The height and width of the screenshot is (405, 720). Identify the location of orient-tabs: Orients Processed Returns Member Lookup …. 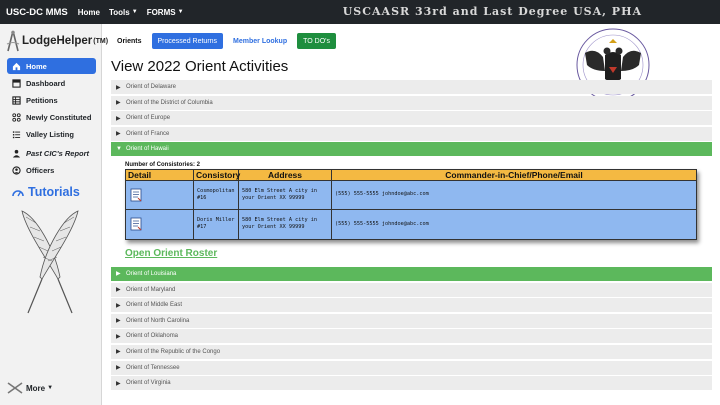
(225, 41).